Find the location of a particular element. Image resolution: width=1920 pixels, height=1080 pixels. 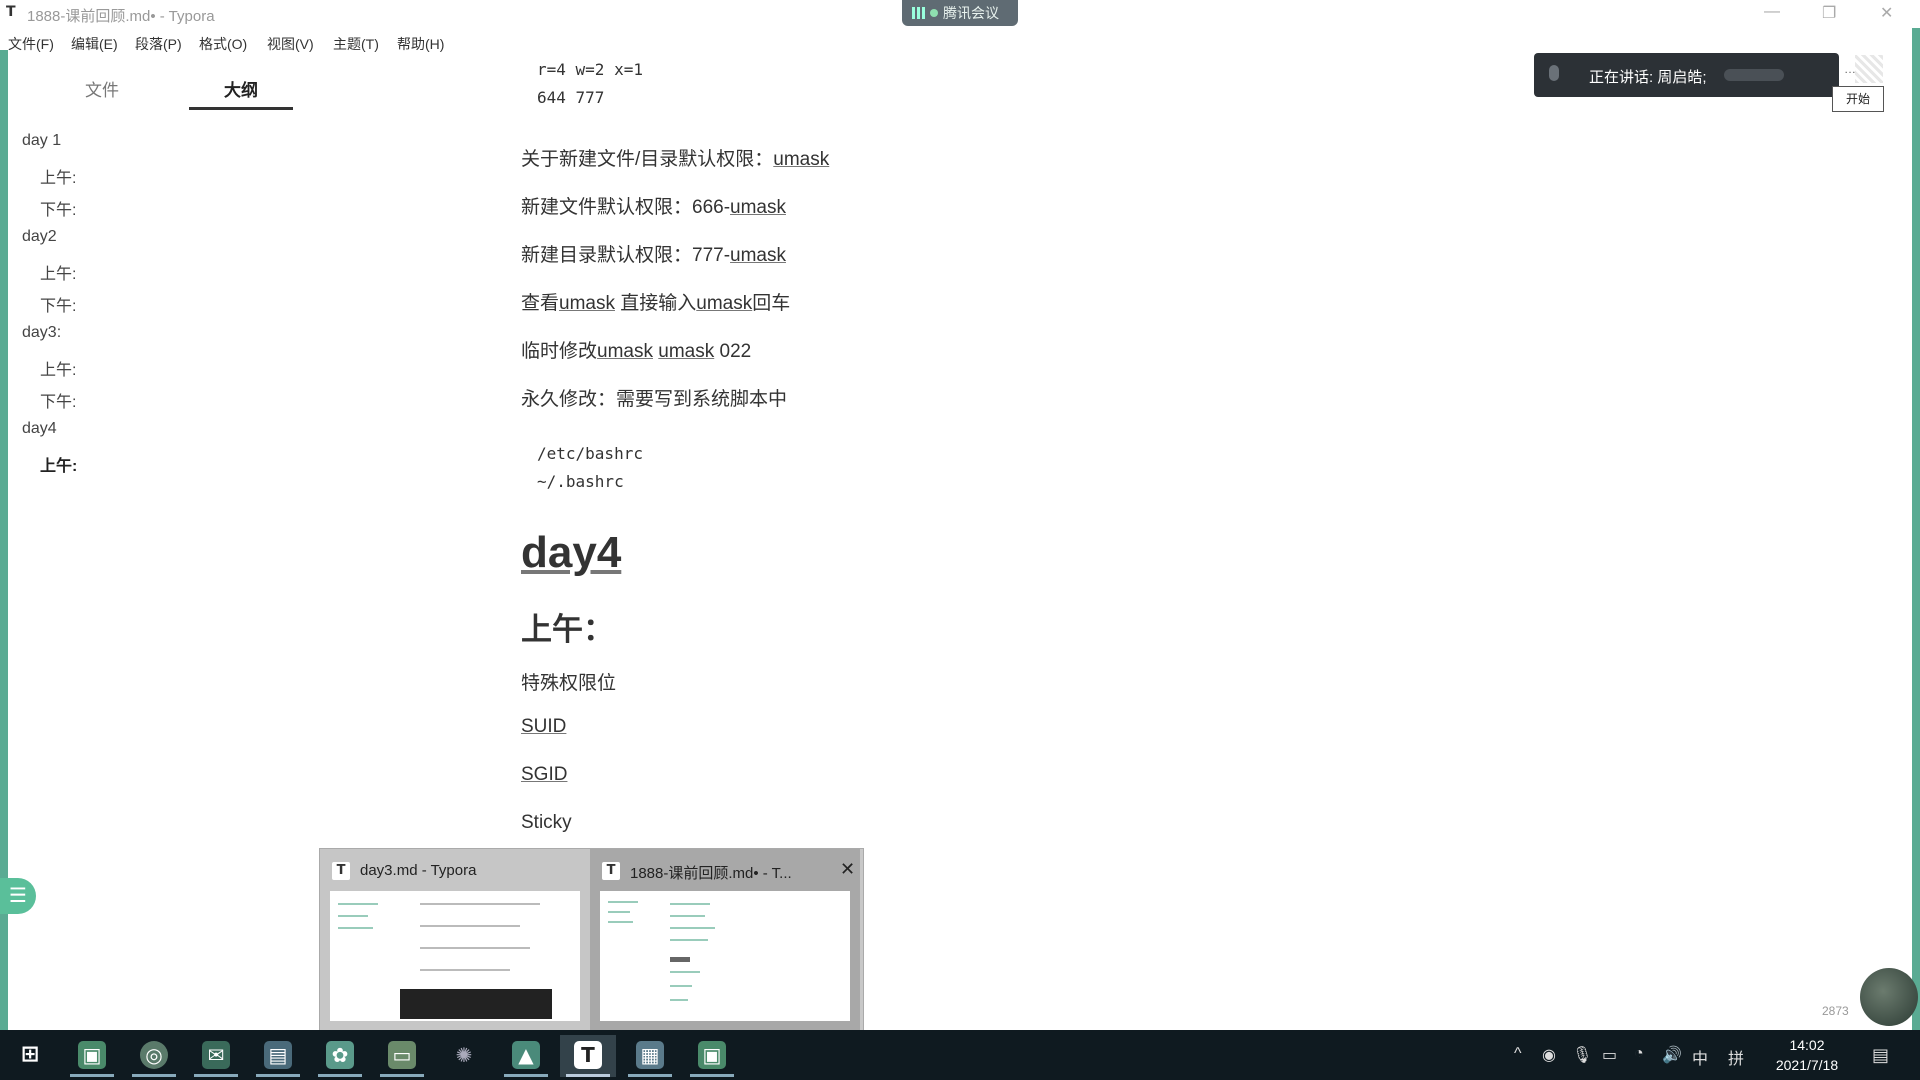

thumbnail-1888: T 1888-课前回顾.md• - T... ✕ is located at coordinates (725, 940).